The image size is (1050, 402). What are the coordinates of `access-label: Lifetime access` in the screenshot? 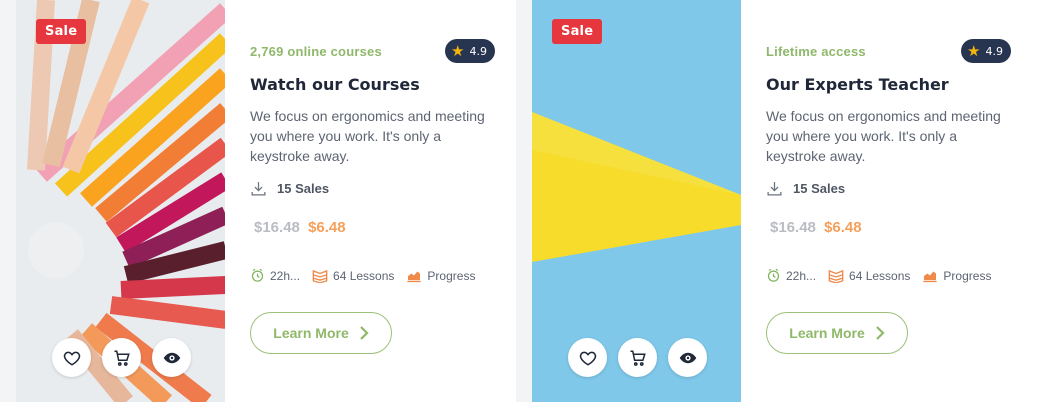 It's located at (816, 51).